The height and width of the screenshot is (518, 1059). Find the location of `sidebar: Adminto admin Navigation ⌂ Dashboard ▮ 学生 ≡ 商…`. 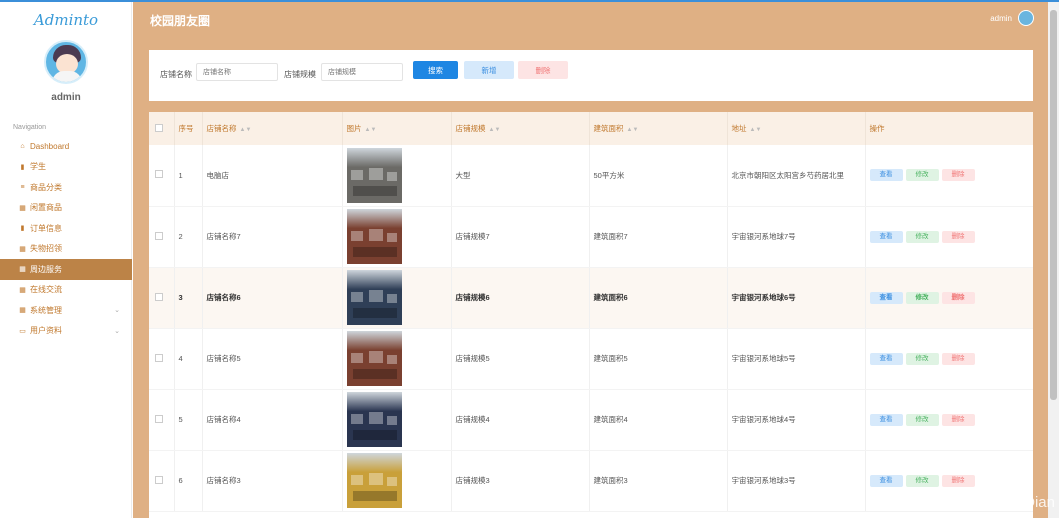

sidebar: Adminto admin Navigation ⌂ Dashboard ▮ 学生 ≡ 商… is located at coordinates (66, 260).